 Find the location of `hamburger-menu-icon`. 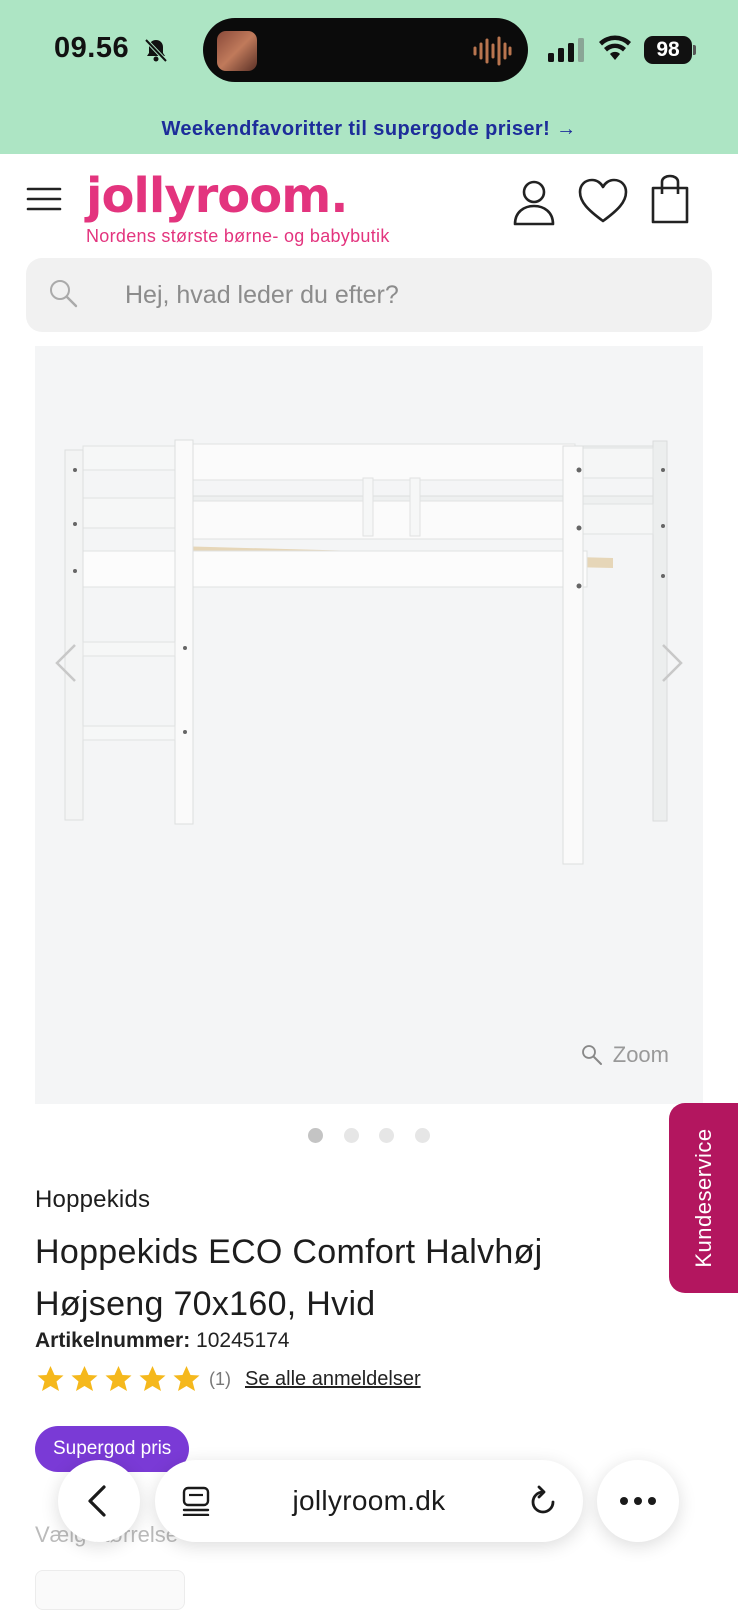

hamburger-menu-icon is located at coordinates (44, 199).